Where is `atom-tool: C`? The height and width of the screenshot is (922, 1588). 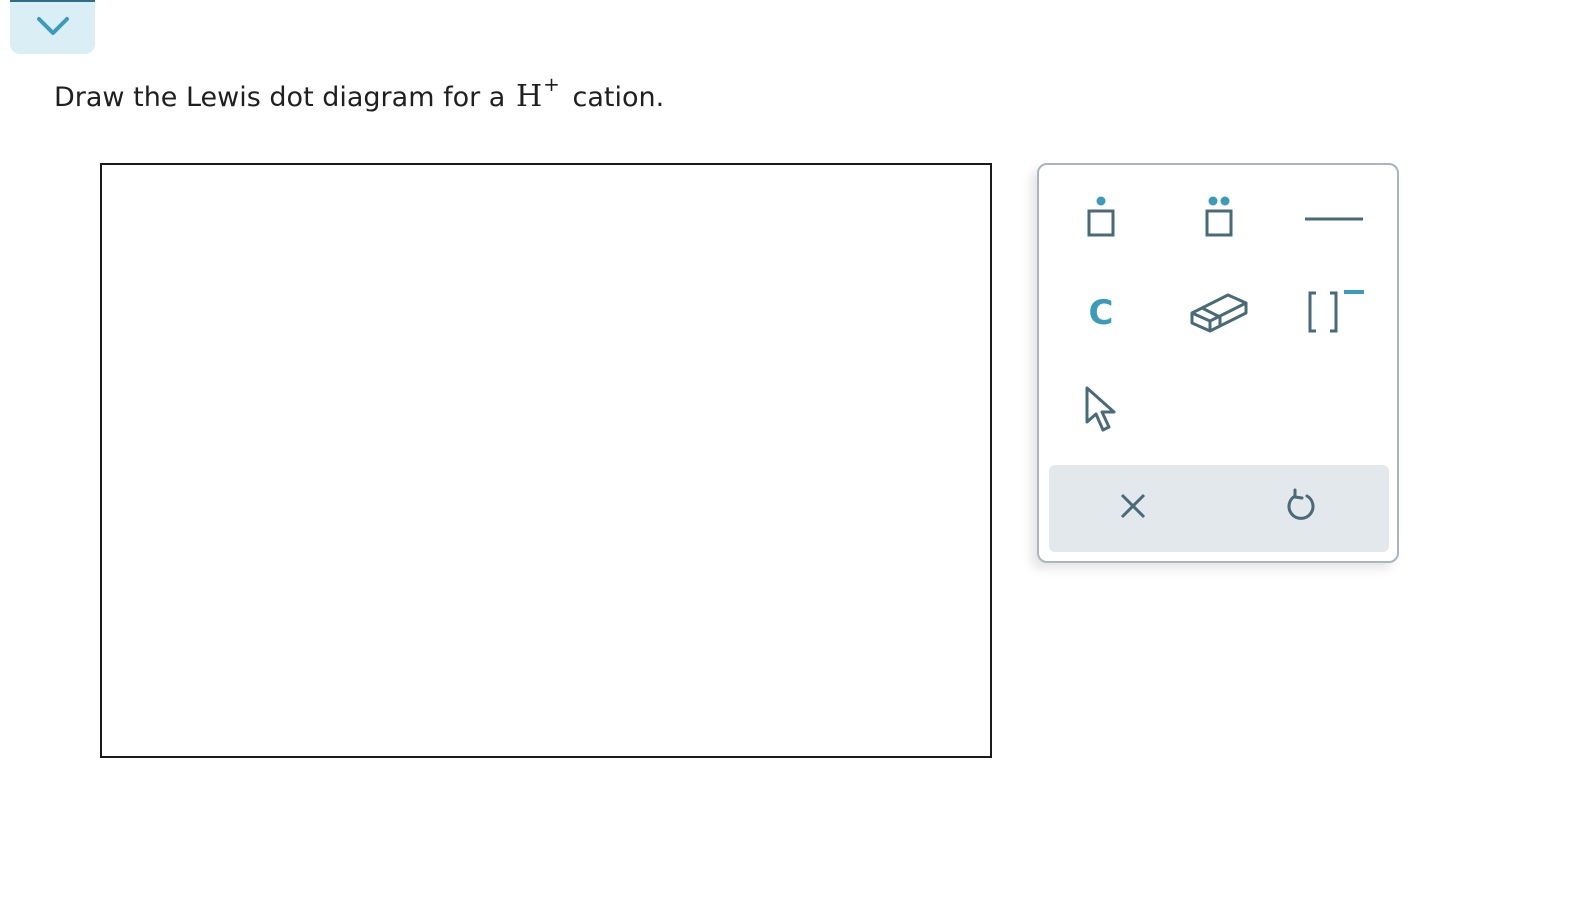 atom-tool: C is located at coordinates (1101, 313).